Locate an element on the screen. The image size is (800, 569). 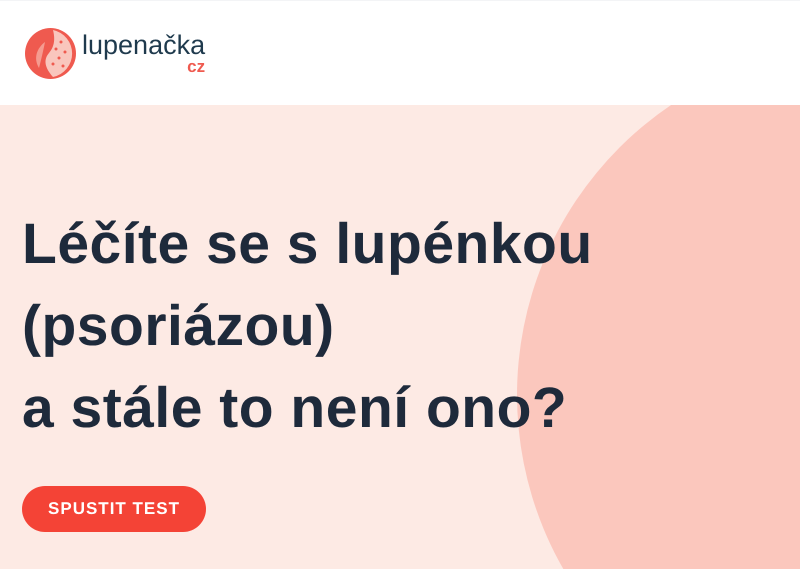
logo-suffix: cz is located at coordinates (196, 67).